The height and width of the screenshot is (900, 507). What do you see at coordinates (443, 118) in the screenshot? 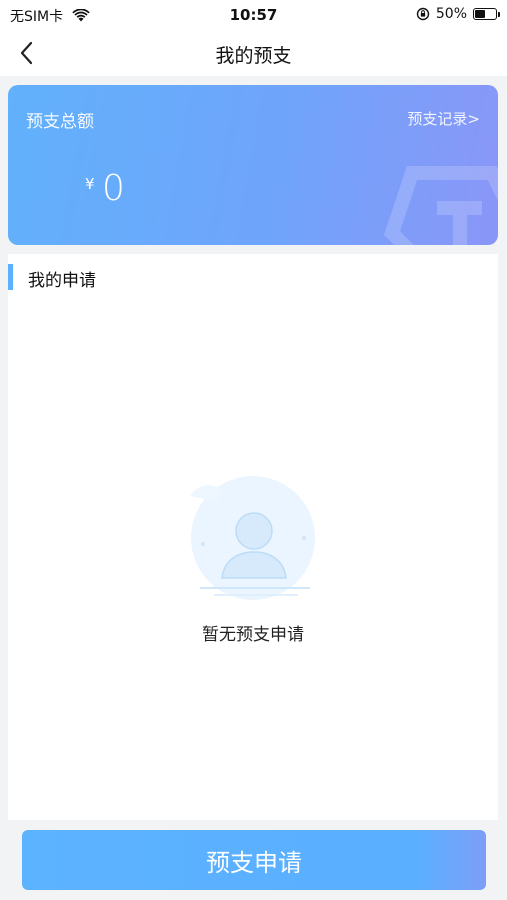
I see `advance-records-link: 预支记录>` at bounding box center [443, 118].